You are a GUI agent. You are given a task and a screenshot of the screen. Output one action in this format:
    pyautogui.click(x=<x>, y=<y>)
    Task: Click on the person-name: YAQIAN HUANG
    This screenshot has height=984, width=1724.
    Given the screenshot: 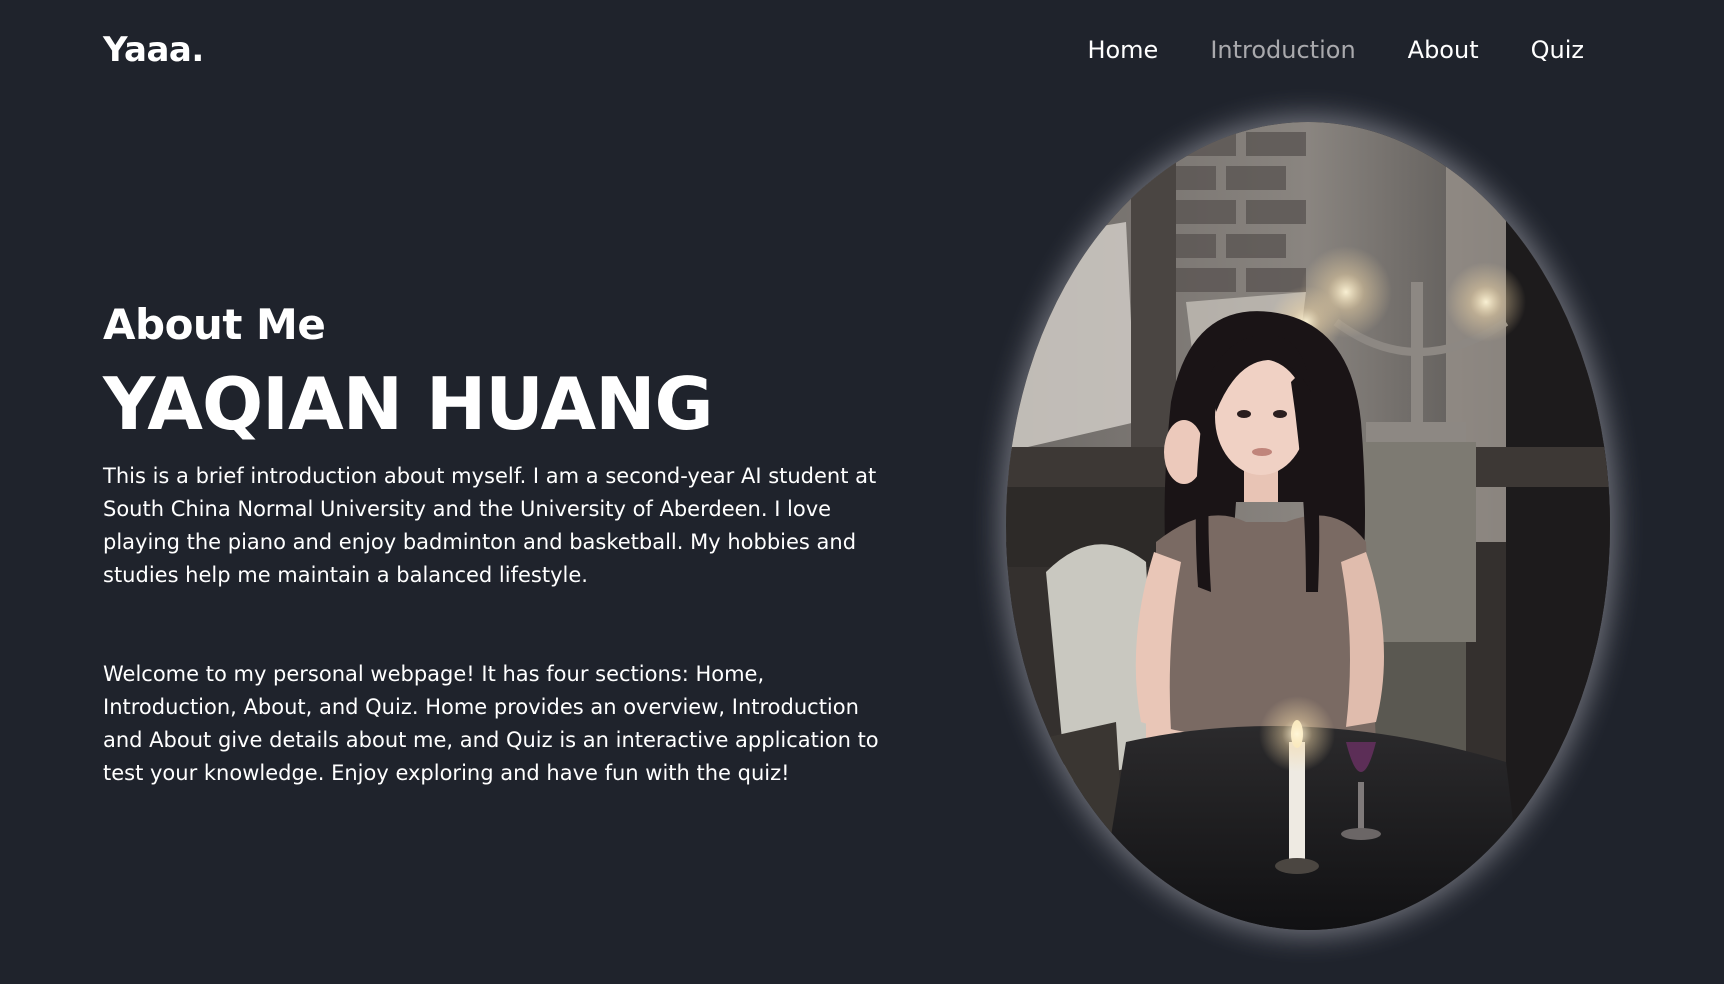 What is the action you would take?
    pyautogui.click(x=408, y=404)
    